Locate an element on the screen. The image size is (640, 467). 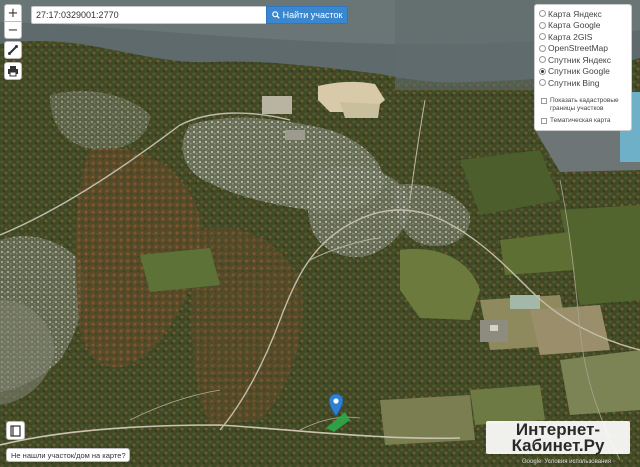
map-attribution: Google Условия использования is located at coordinates (581, 461).